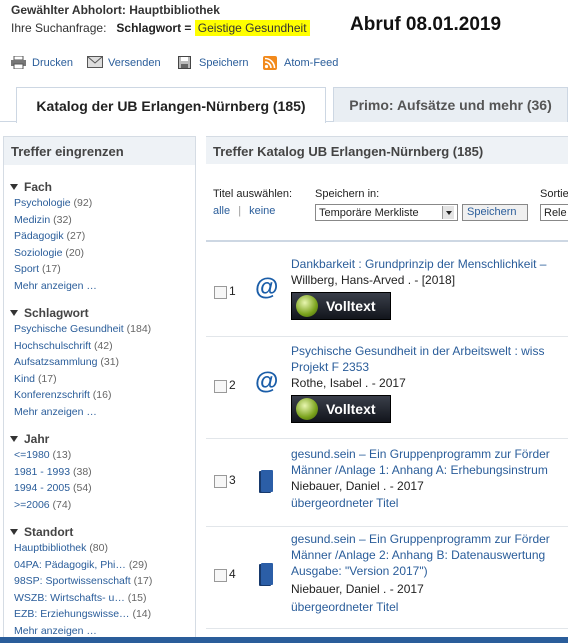 Image resolution: width=568 pixels, height=643 pixels. What do you see at coordinates (103, 345) in the screenshot?
I see `facet-count: (42)` at bounding box center [103, 345].